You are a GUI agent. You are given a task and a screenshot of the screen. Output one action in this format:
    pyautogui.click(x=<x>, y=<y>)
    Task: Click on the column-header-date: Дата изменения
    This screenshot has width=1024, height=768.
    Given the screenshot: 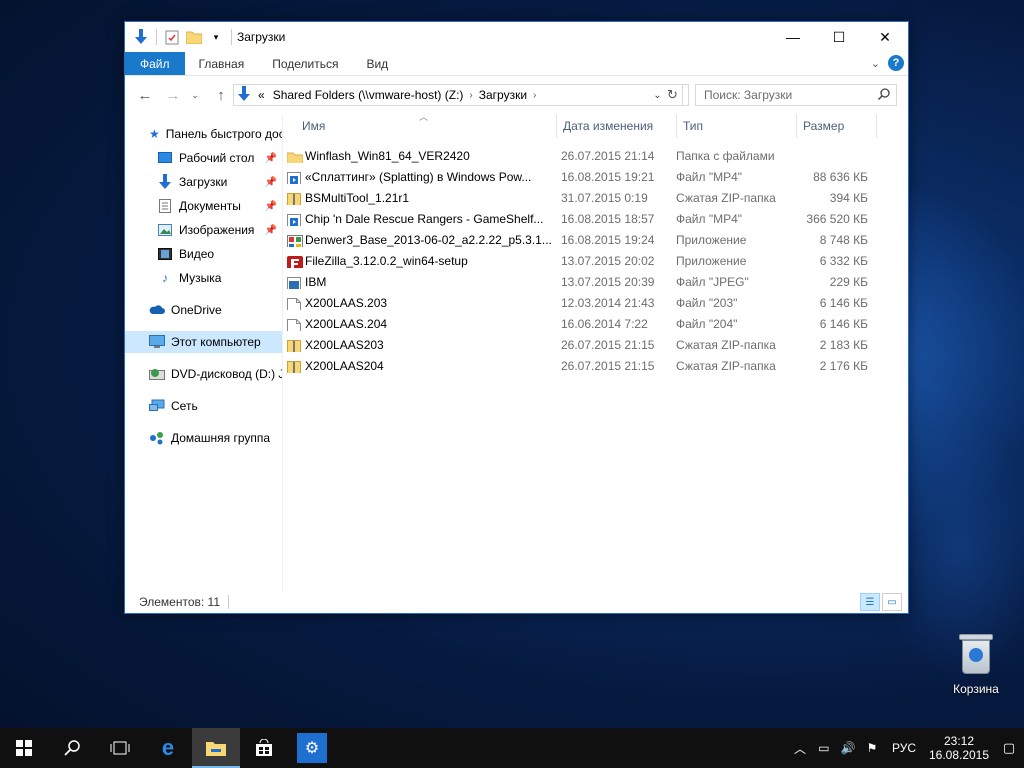 What is the action you would take?
    pyautogui.click(x=617, y=126)
    